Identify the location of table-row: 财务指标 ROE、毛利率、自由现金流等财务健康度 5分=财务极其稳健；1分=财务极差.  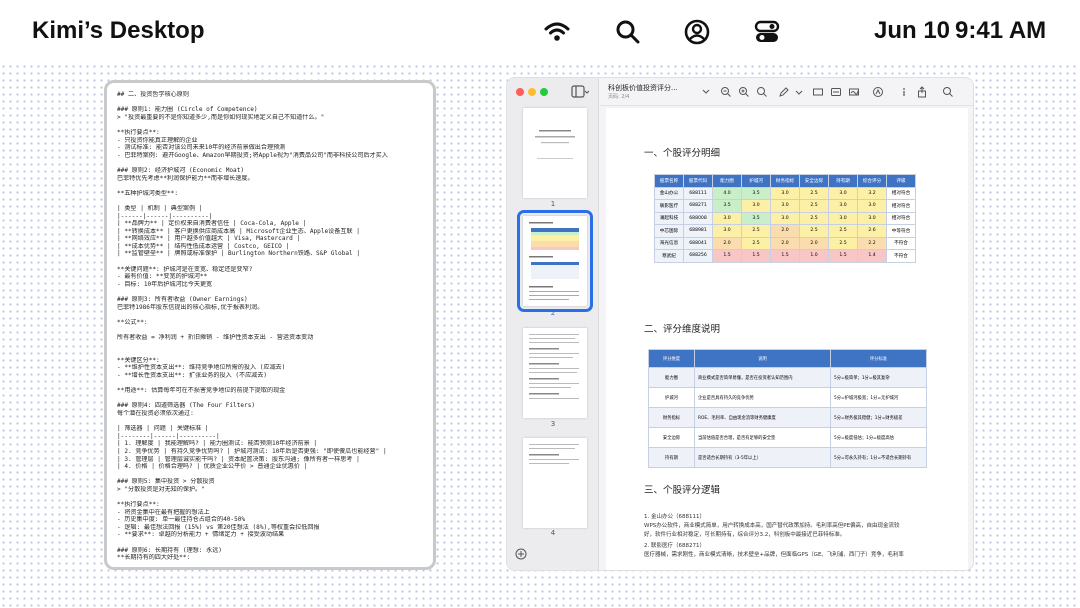
(787, 417).